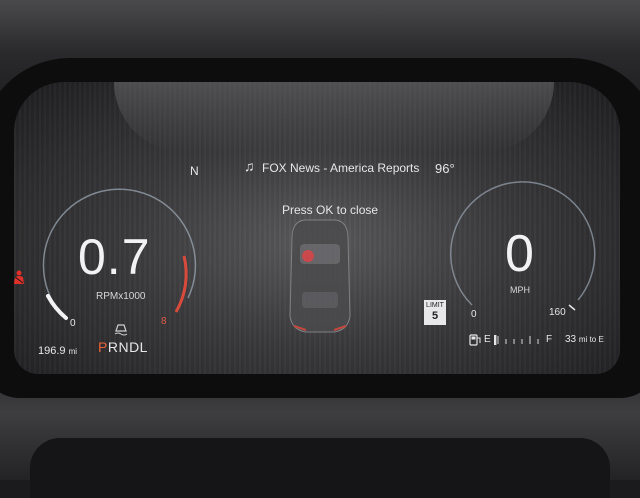 Image resolution: width=640 pixels, height=498 pixels. I want to click on seatbelt-warning-icon, so click(19, 277).